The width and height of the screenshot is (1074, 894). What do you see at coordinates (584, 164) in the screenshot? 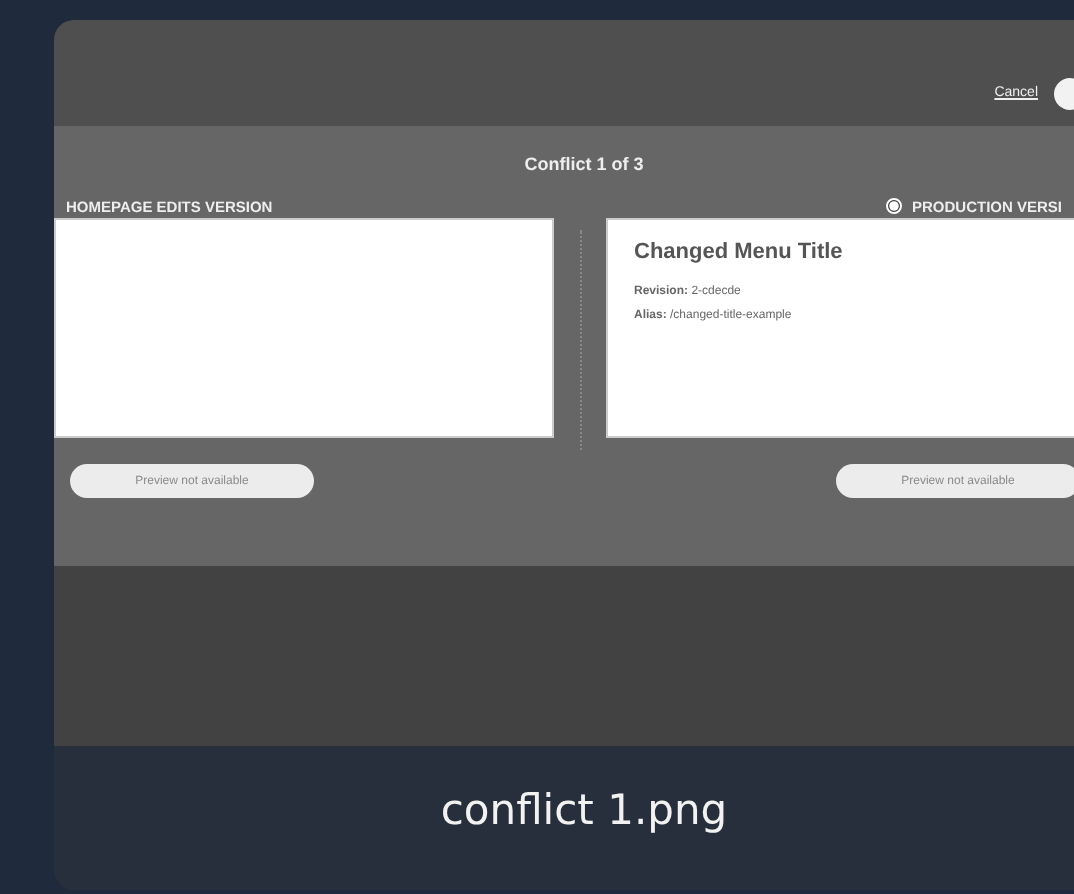
I see `conflict-counter: Conflict 1 of 3` at bounding box center [584, 164].